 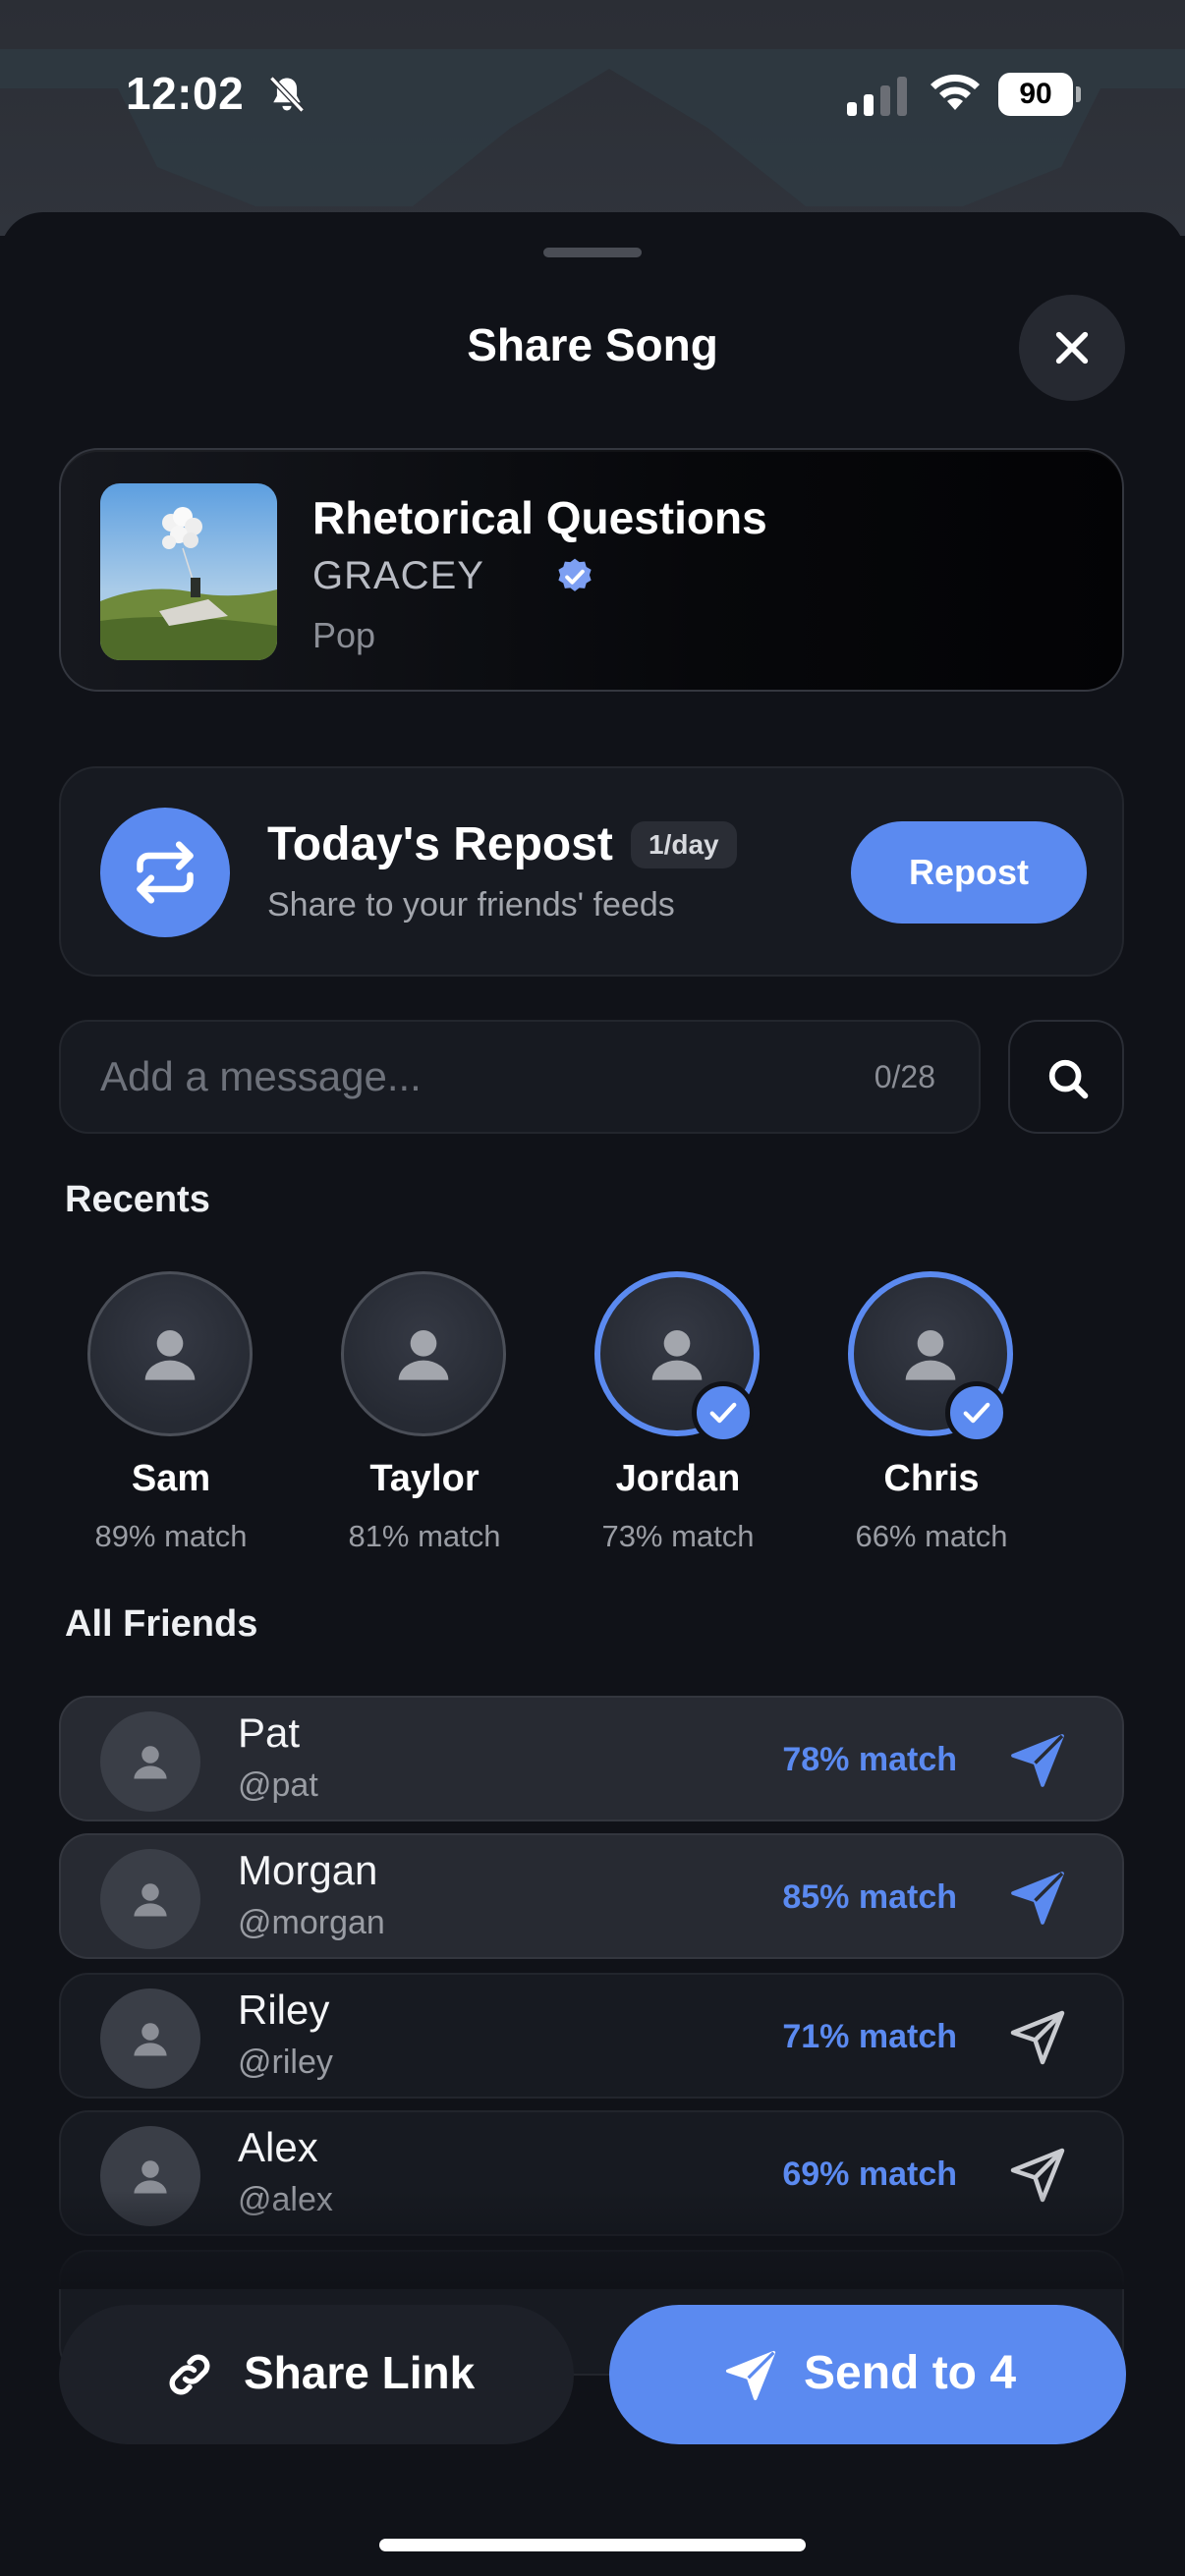 I want to click on all-friends-label: All Friends, so click(x=162, y=1624).